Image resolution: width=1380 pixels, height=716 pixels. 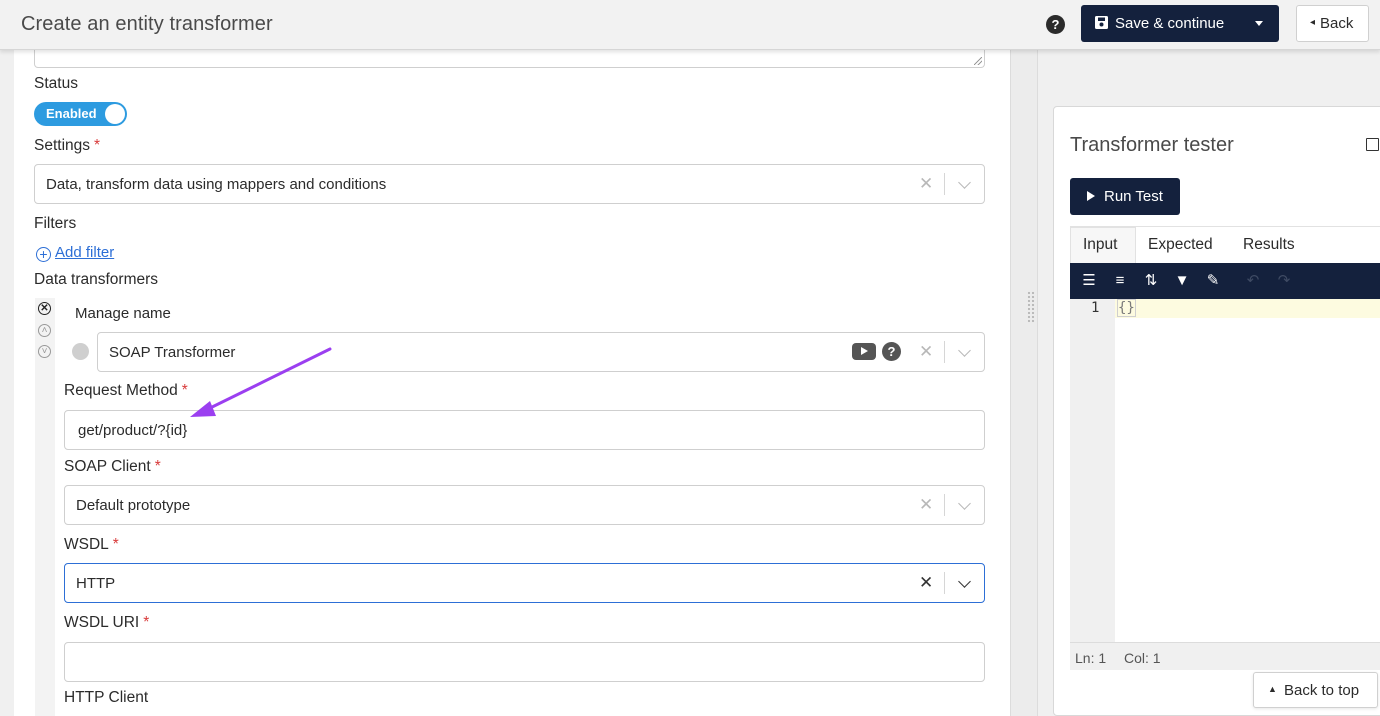 What do you see at coordinates (1133, 196) in the screenshot?
I see `run-test-label: Run Test` at bounding box center [1133, 196].